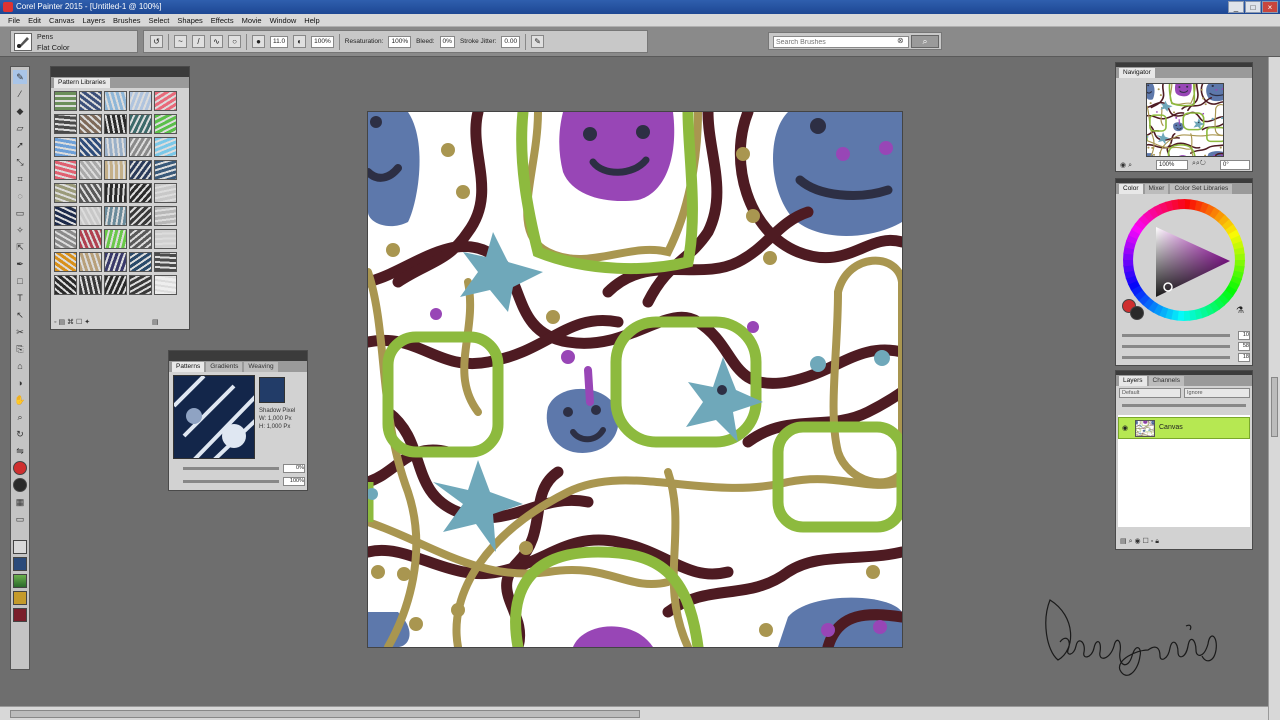 The image size is (1280, 720). I want to click on enhanced-brush-ghost-icon: ○, so click(234, 41).